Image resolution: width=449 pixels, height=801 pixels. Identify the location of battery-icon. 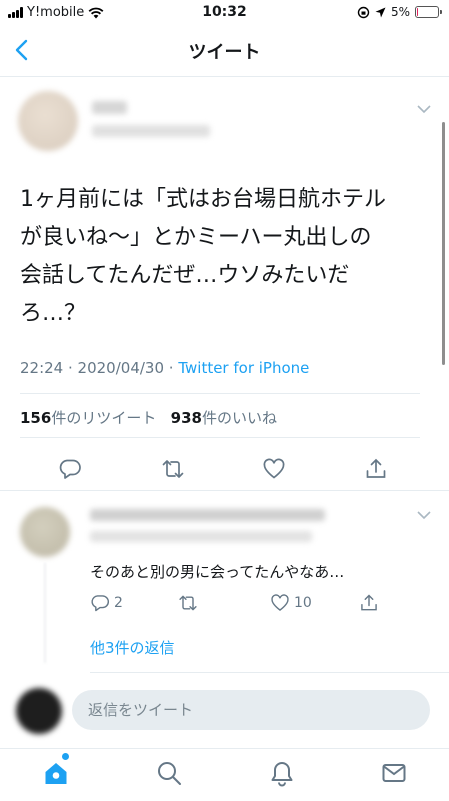
(428, 12).